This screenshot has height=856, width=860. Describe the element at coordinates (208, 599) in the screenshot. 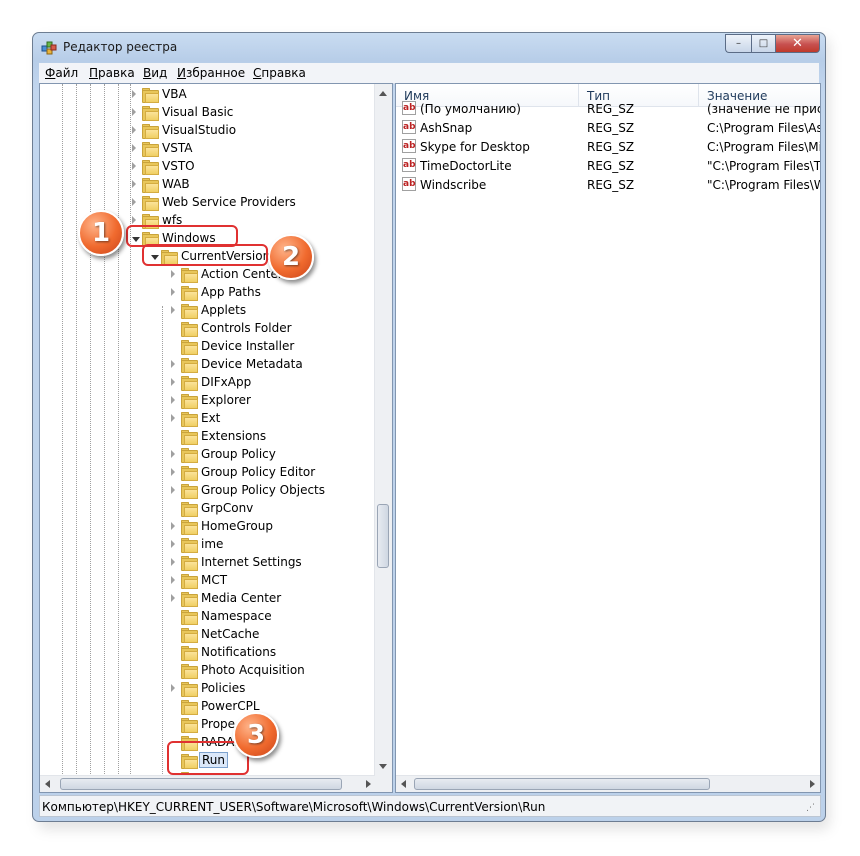

I see `tree-item-media-center: Media Center` at that location.